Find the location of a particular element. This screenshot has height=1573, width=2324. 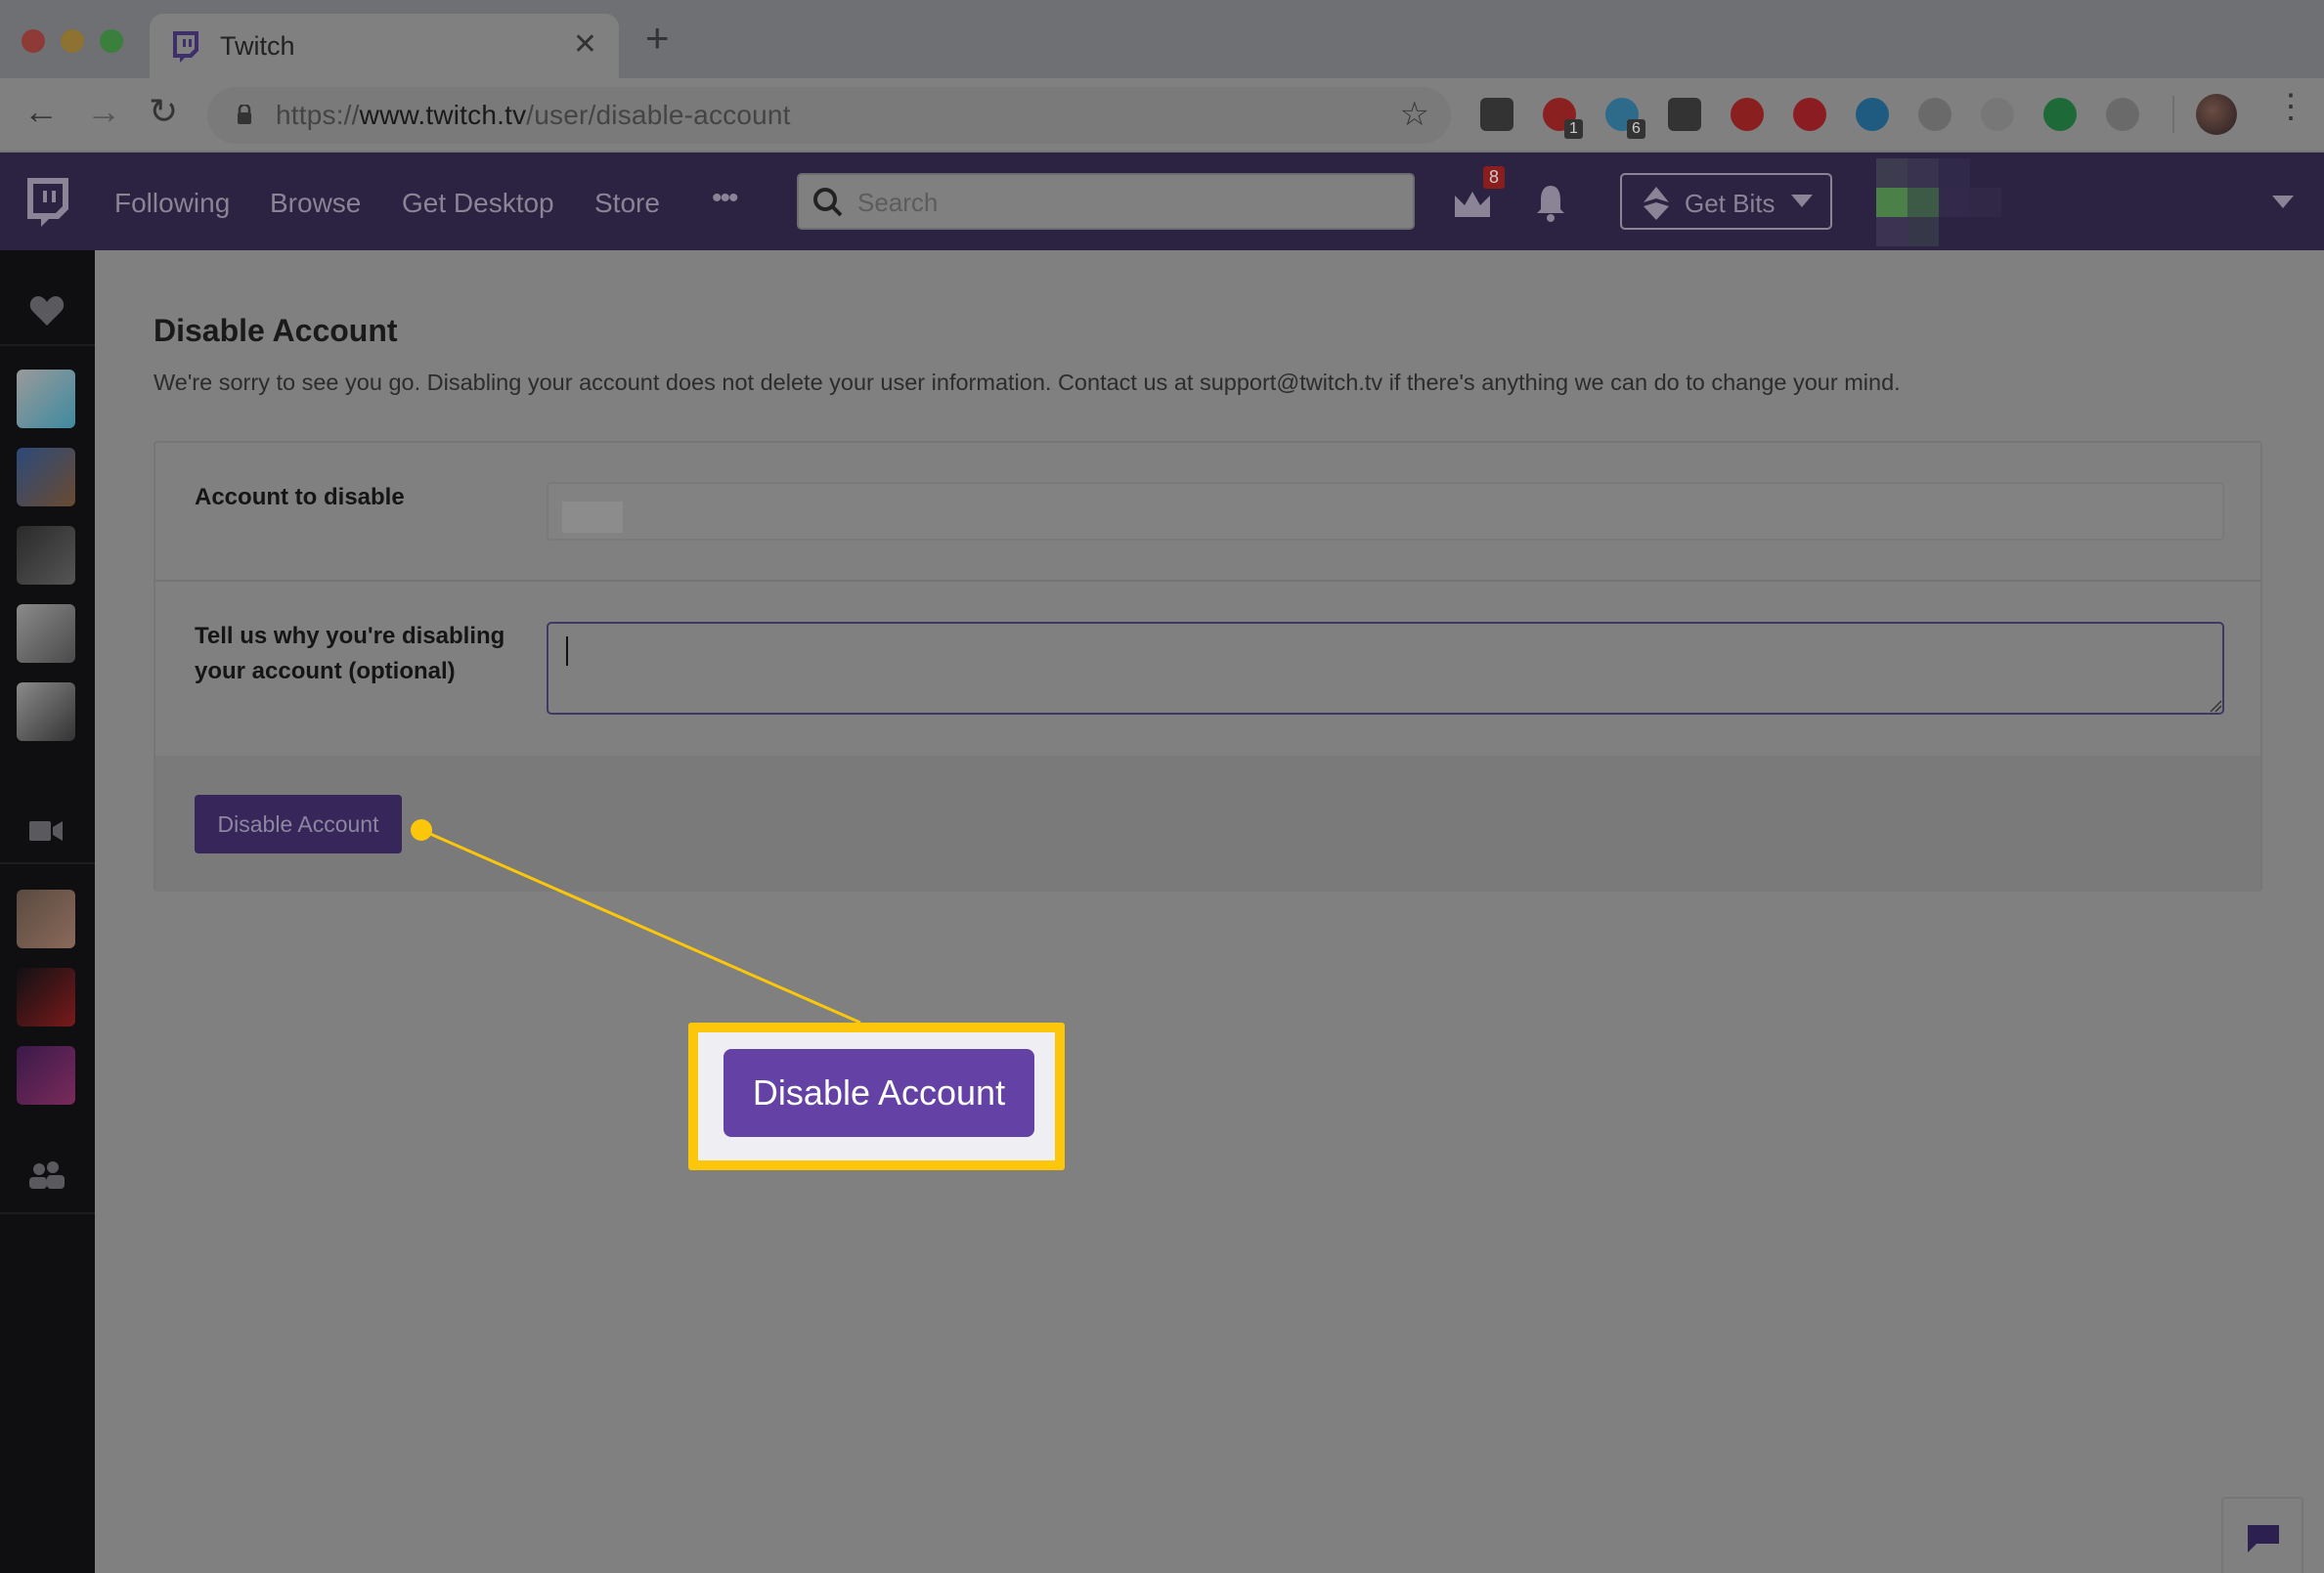

get-bits-button: Get Bits is located at coordinates (1726, 201).